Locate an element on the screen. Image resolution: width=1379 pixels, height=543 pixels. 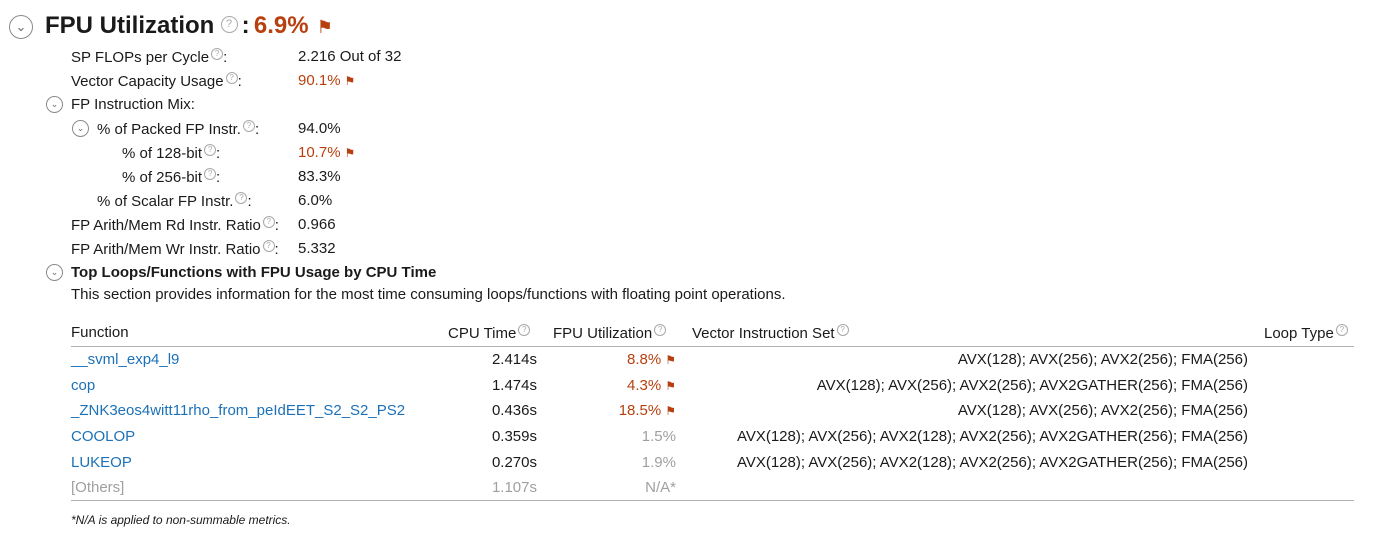
fpu-utilization-value: 6.9% is located at coordinates (281, 25).